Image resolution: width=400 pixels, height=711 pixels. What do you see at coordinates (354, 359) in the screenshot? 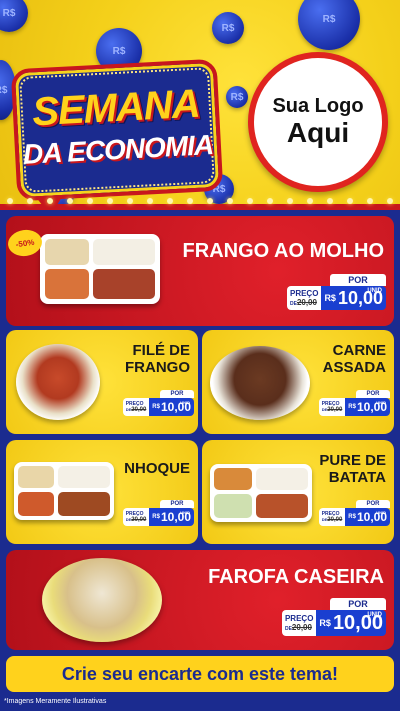
I see `product-name: CARNE ASSADA` at bounding box center [354, 359].